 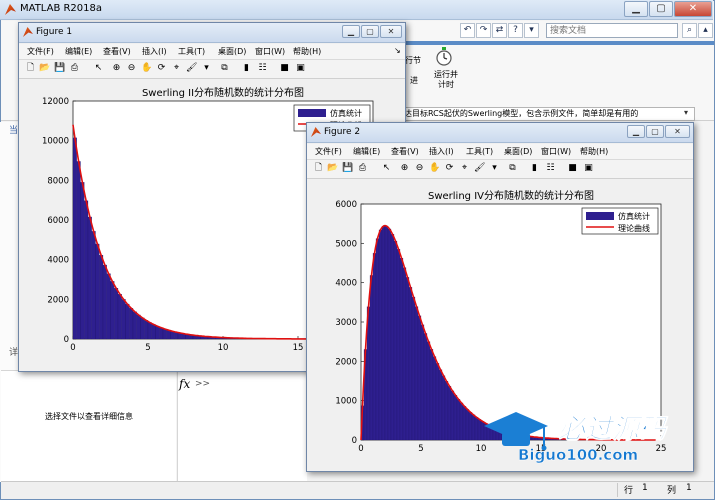 I want to click on address-dropdown-icon: ▾, so click(x=686, y=112).